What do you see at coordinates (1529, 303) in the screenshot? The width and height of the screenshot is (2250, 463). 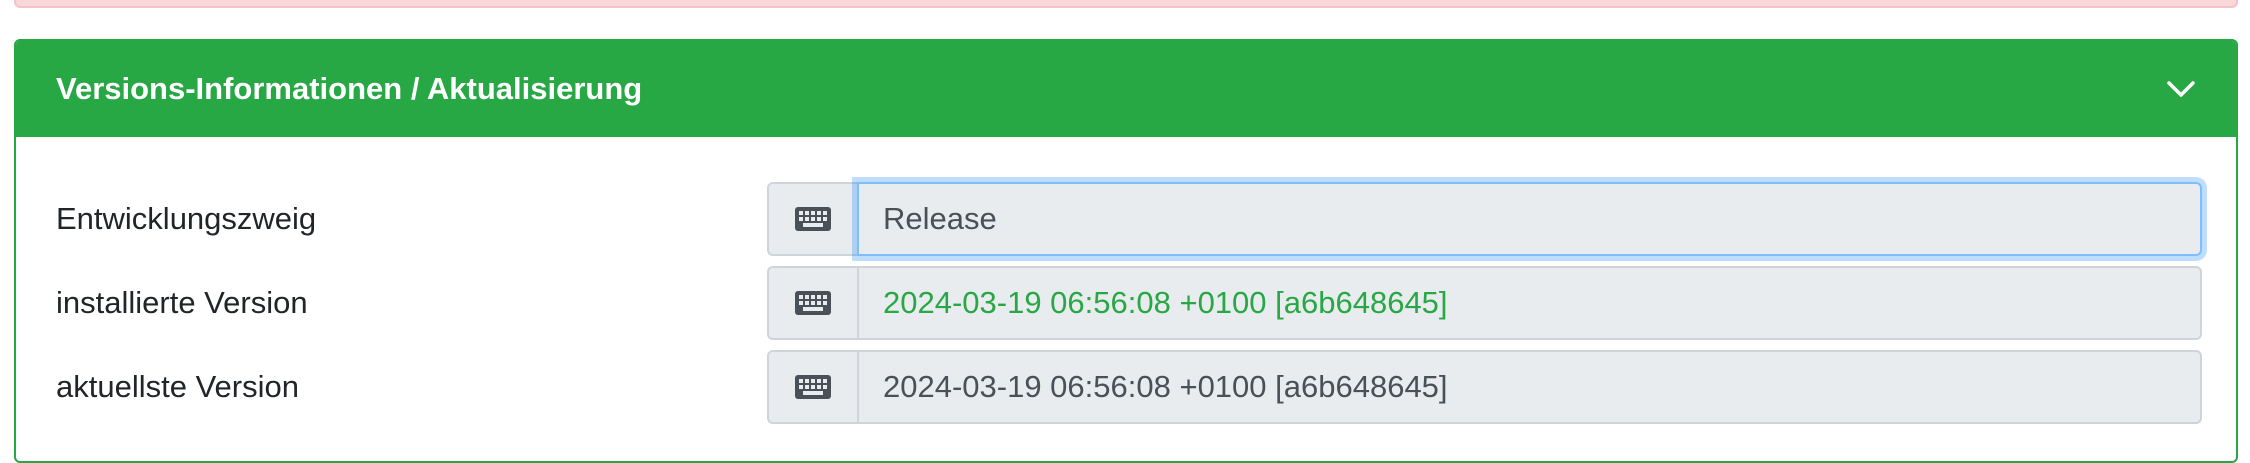 I see `installed-version-field: 2024-03-19 06:56:08 +0100 [a6b648645]` at bounding box center [1529, 303].